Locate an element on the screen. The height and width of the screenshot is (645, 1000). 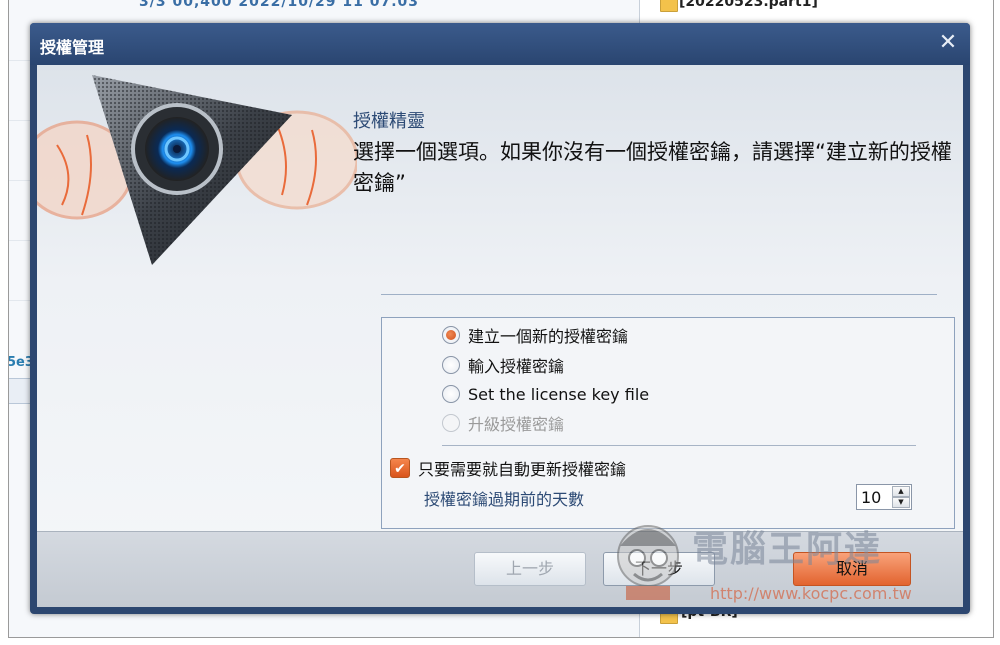
option-enter-key: 輸入授權密鑰 is located at coordinates (503, 365).